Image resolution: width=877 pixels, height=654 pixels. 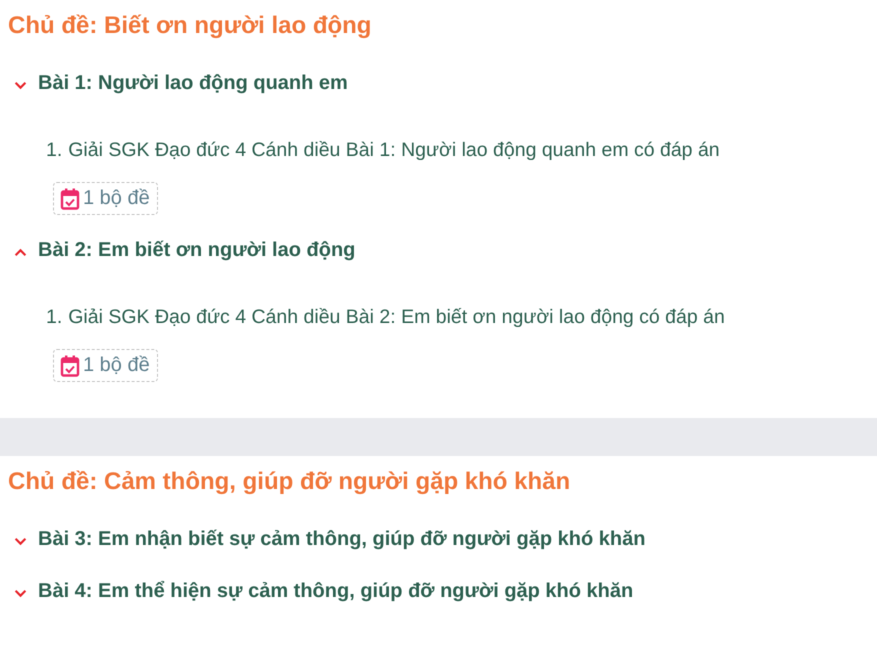 What do you see at coordinates (197, 250) in the screenshot?
I see `lesson-link: Bài 2: Em biết ơn người lao động` at bounding box center [197, 250].